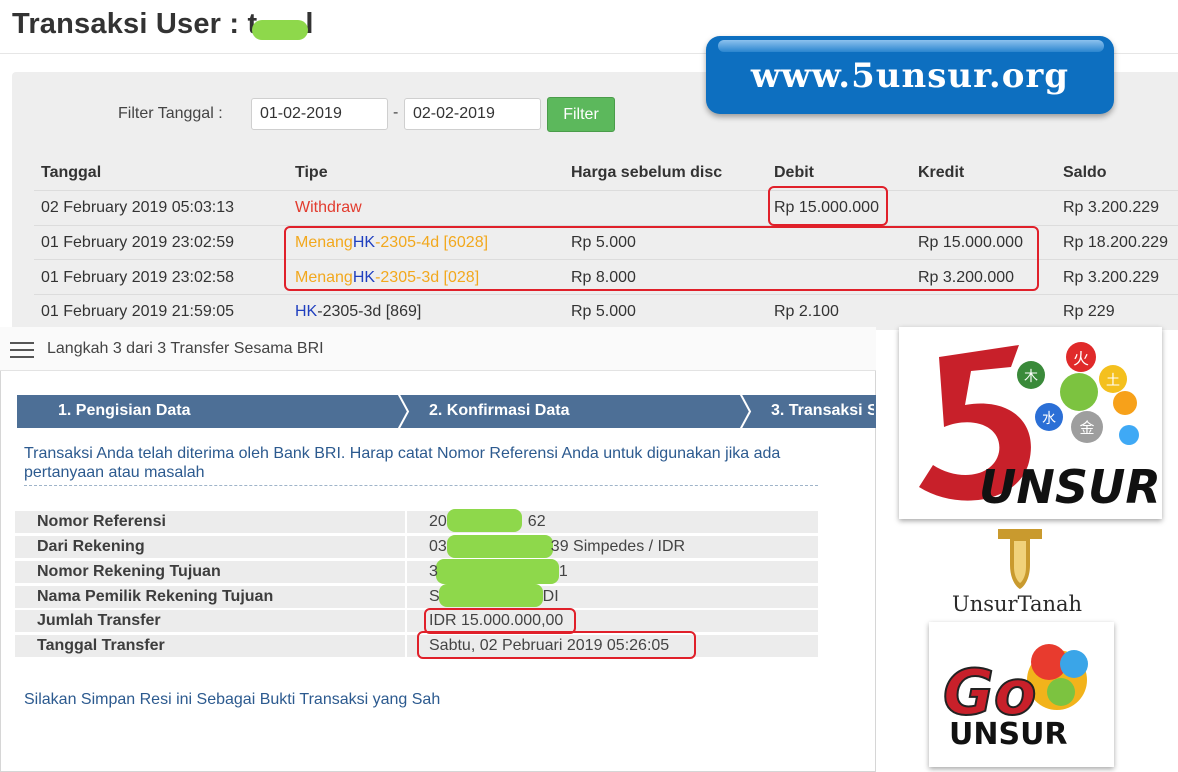 This screenshot has width=1178, height=772. Describe the element at coordinates (911, 46) in the screenshot. I see `badge-shine` at that location.